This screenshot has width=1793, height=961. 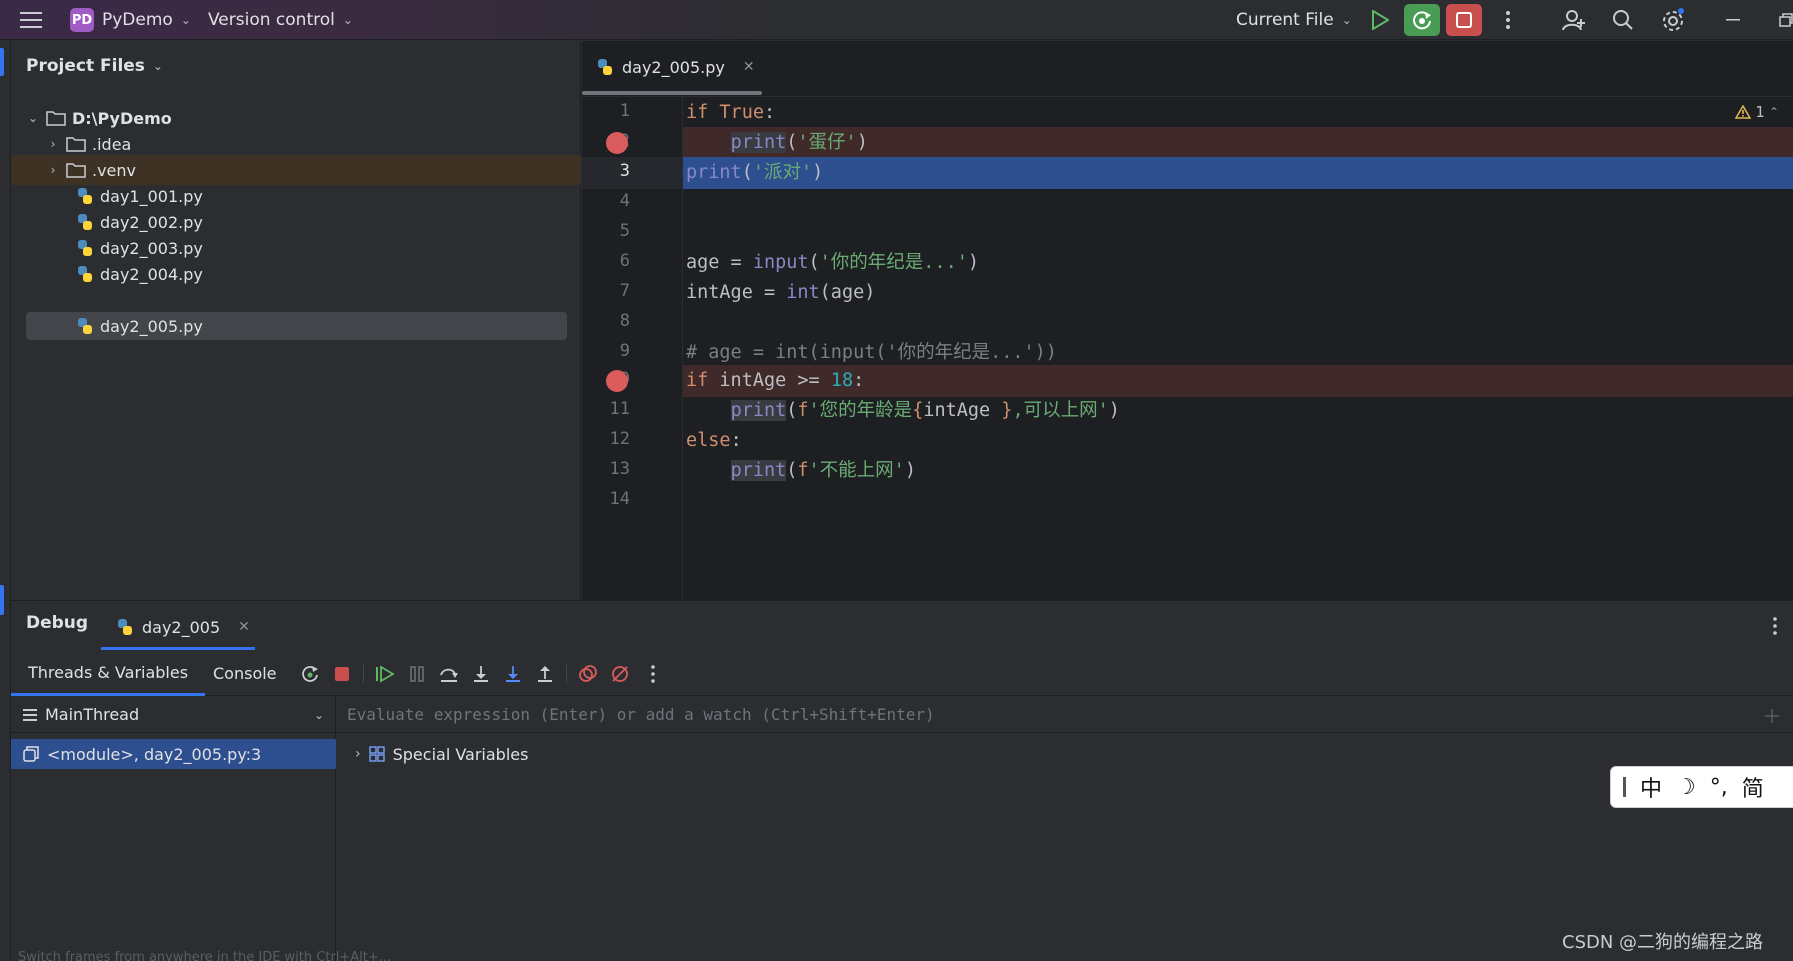 What do you see at coordinates (76, 170) in the screenshot?
I see `folder-icon` at bounding box center [76, 170].